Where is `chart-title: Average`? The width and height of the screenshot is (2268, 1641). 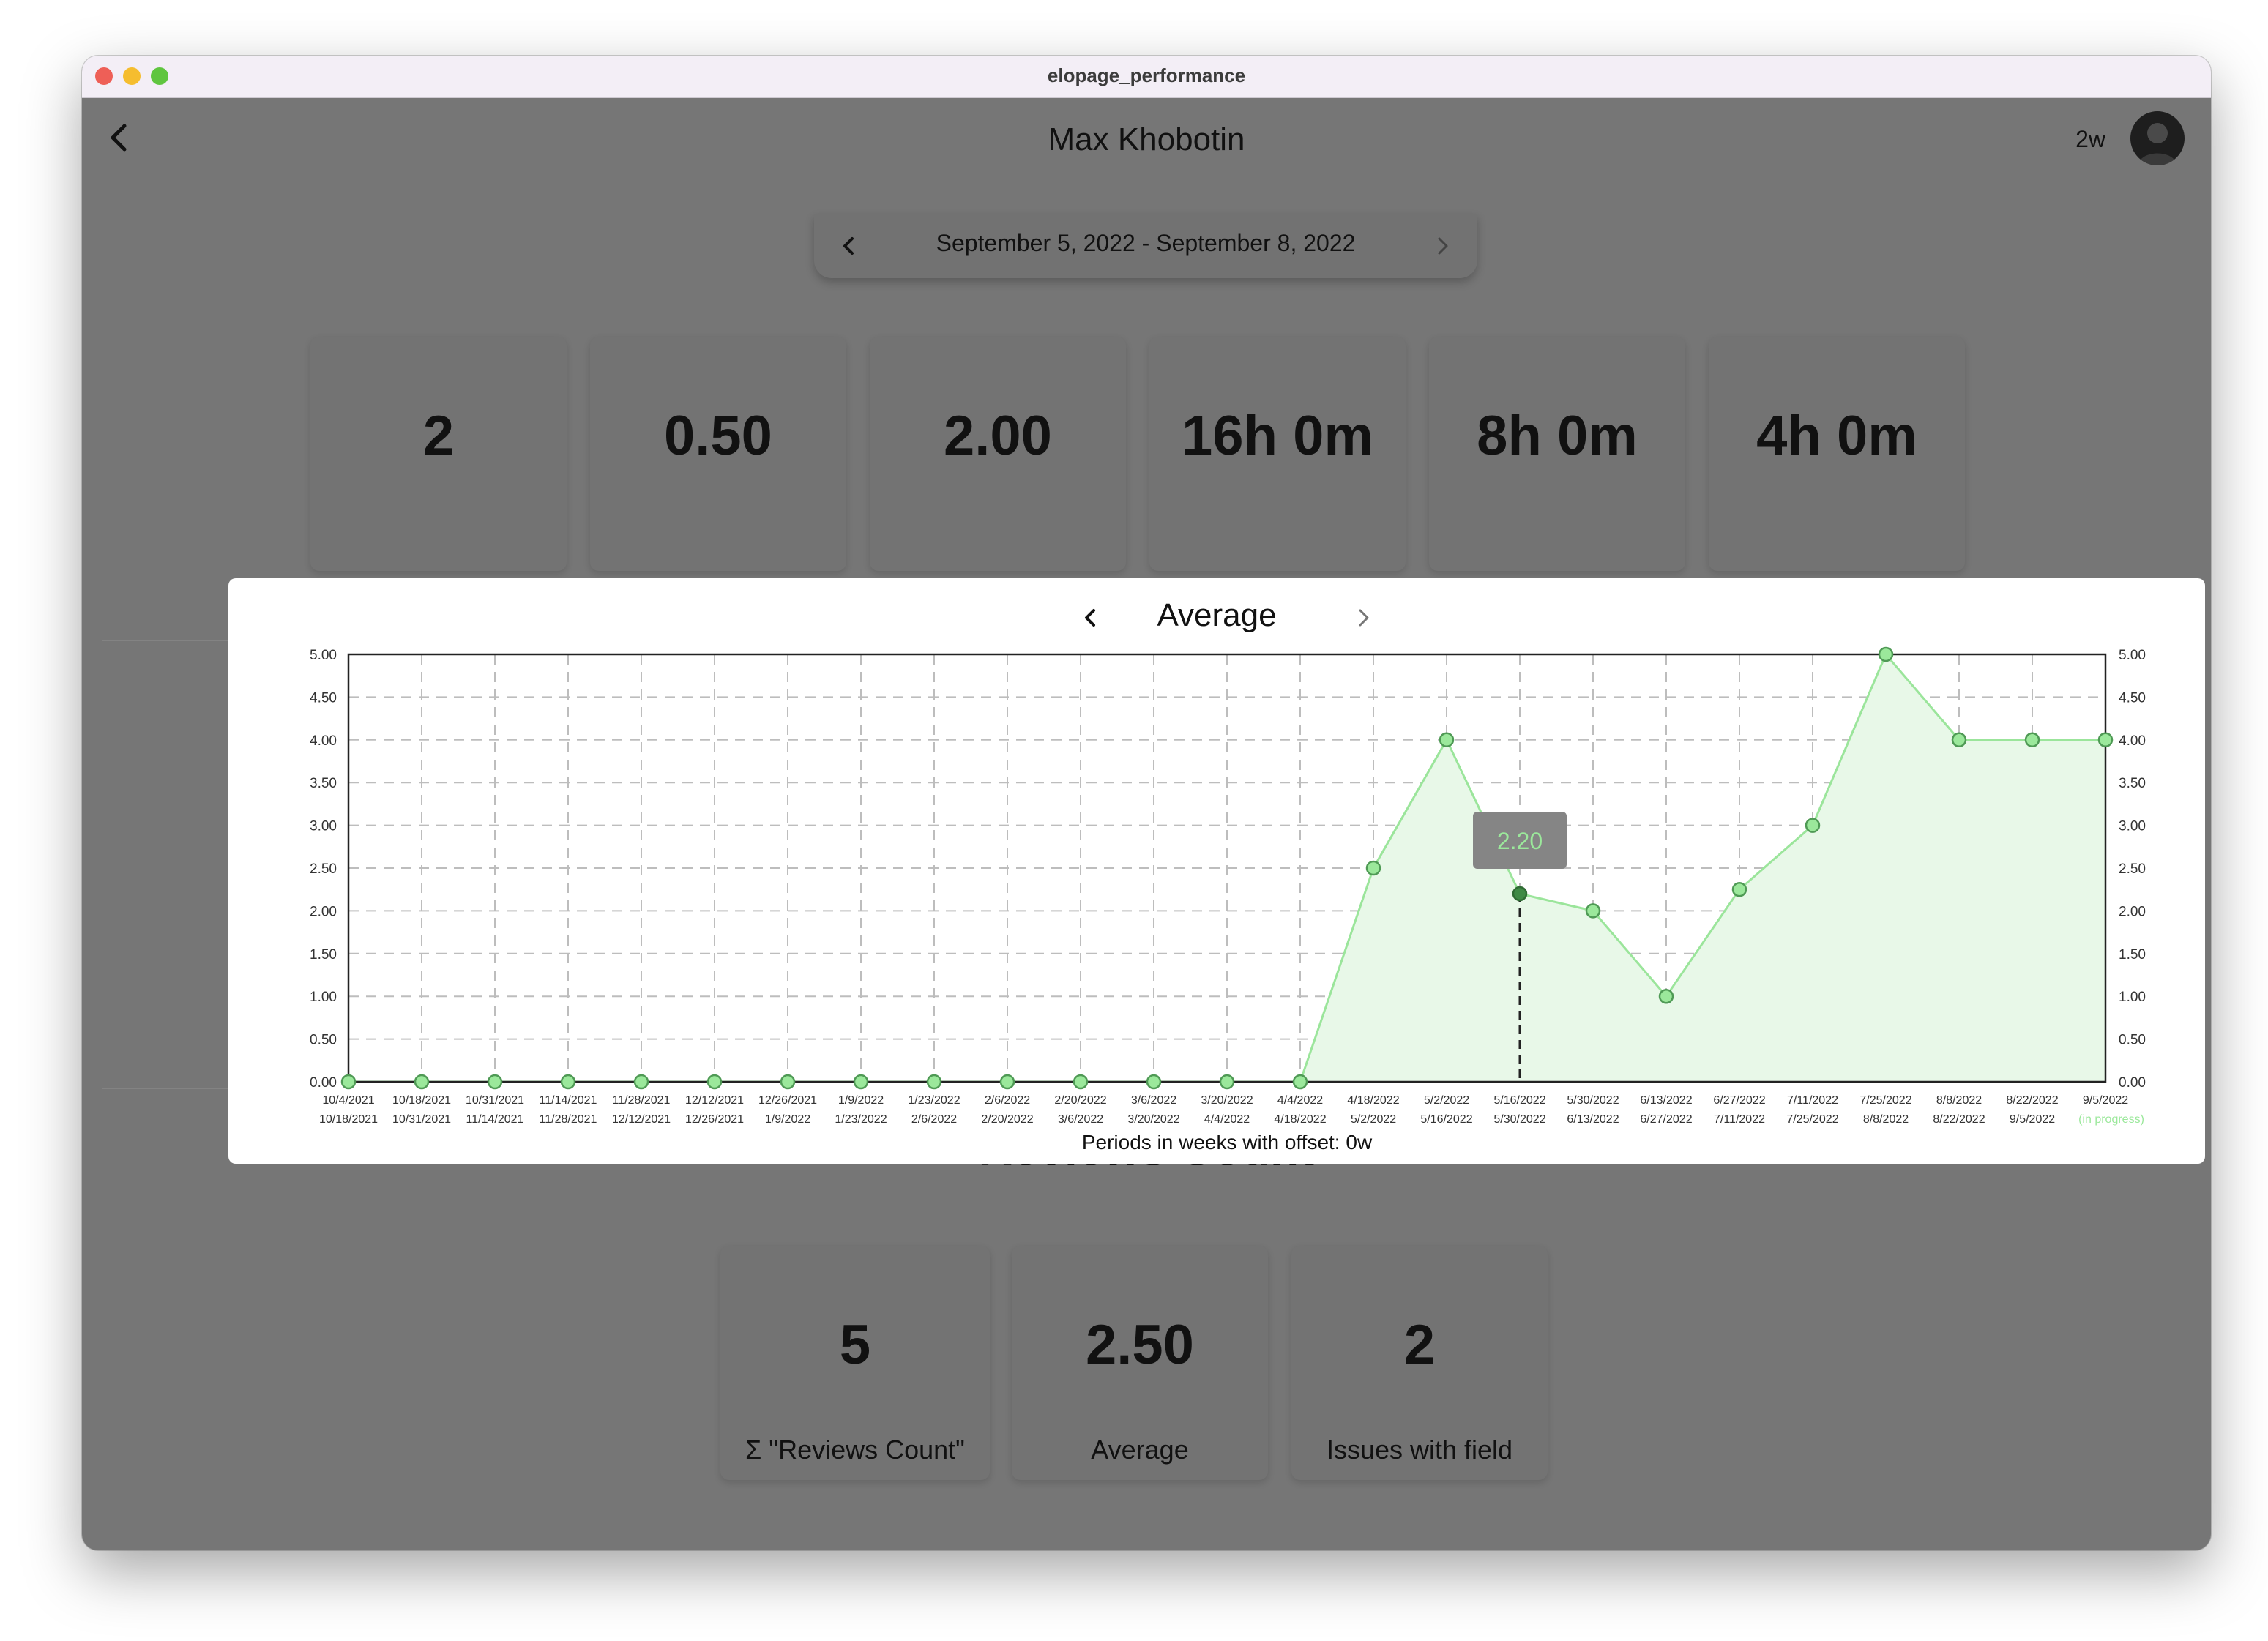 chart-title: Average is located at coordinates (1217, 615).